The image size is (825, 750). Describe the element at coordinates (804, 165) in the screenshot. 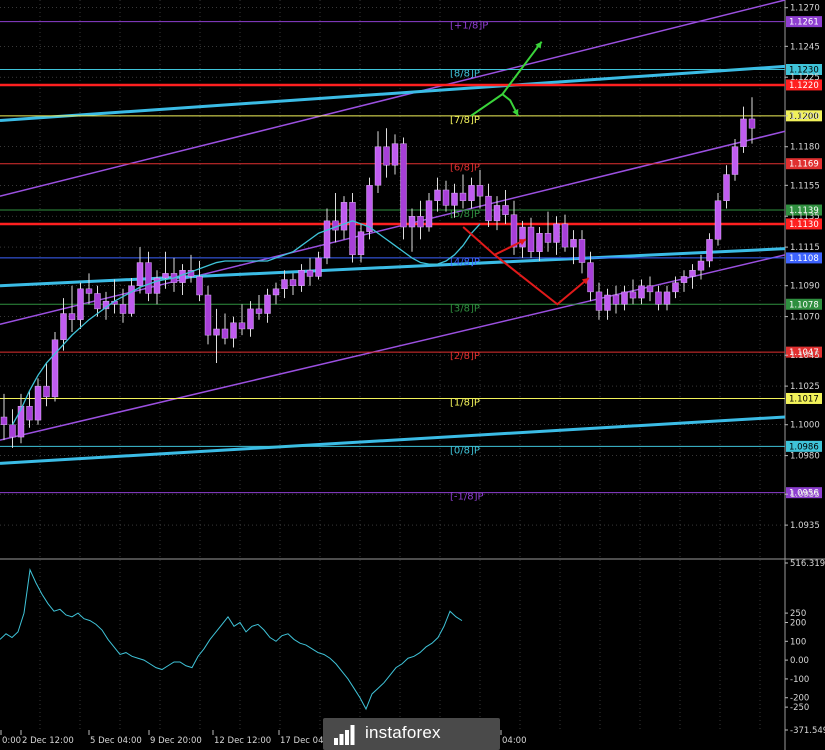

I see `price-badge-label: 1.1169` at that location.